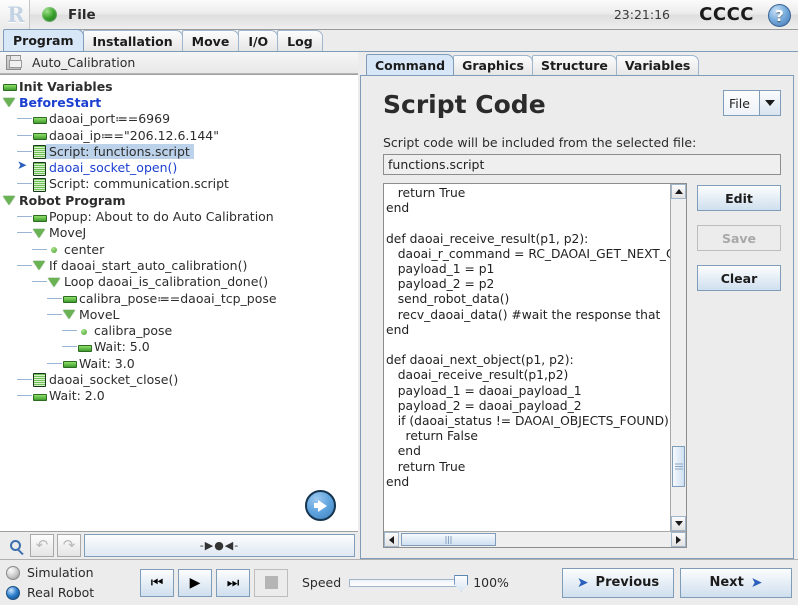  I want to click on arrow-left-icon: ➤, so click(582, 582).